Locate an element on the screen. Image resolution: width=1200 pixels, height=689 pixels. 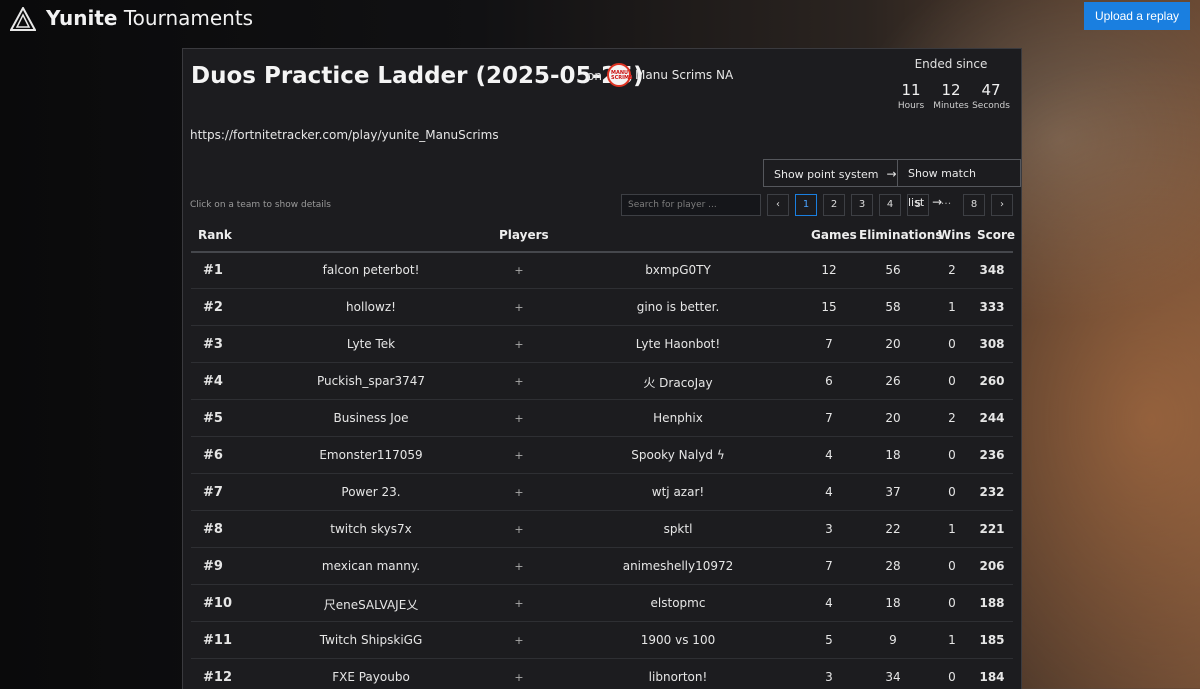
eliminations-count: 26 is located at coordinates (893, 381).